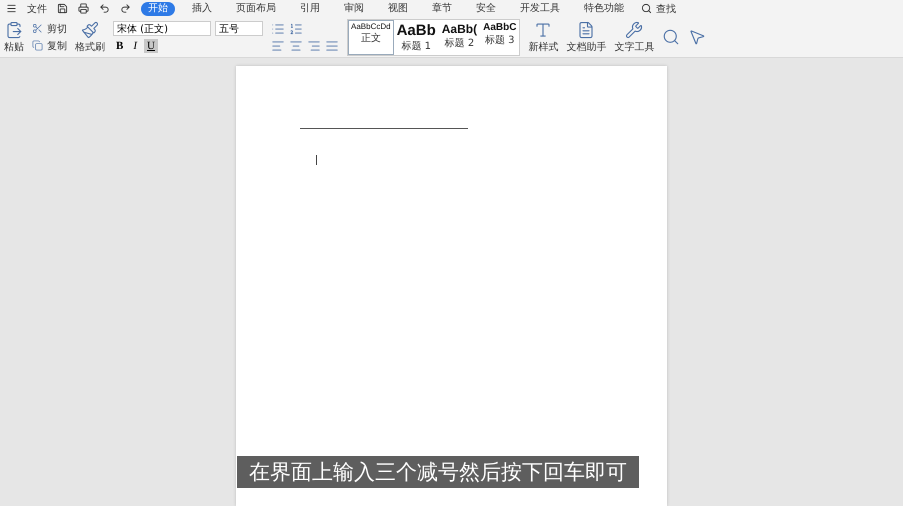 This screenshot has height=506, width=903. I want to click on save-icon, so click(62, 8).